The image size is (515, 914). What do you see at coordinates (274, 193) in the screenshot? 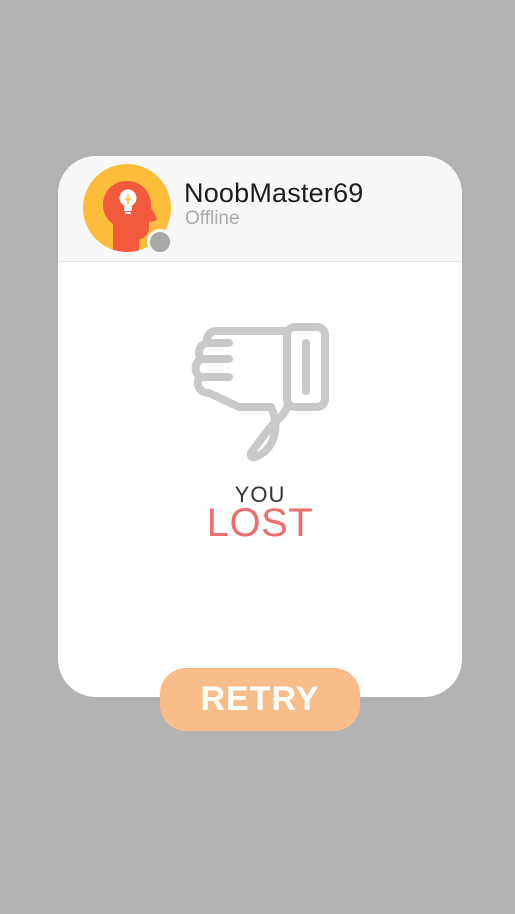
I see `player-name: NoobMaster69` at bounding box center [274, 193].